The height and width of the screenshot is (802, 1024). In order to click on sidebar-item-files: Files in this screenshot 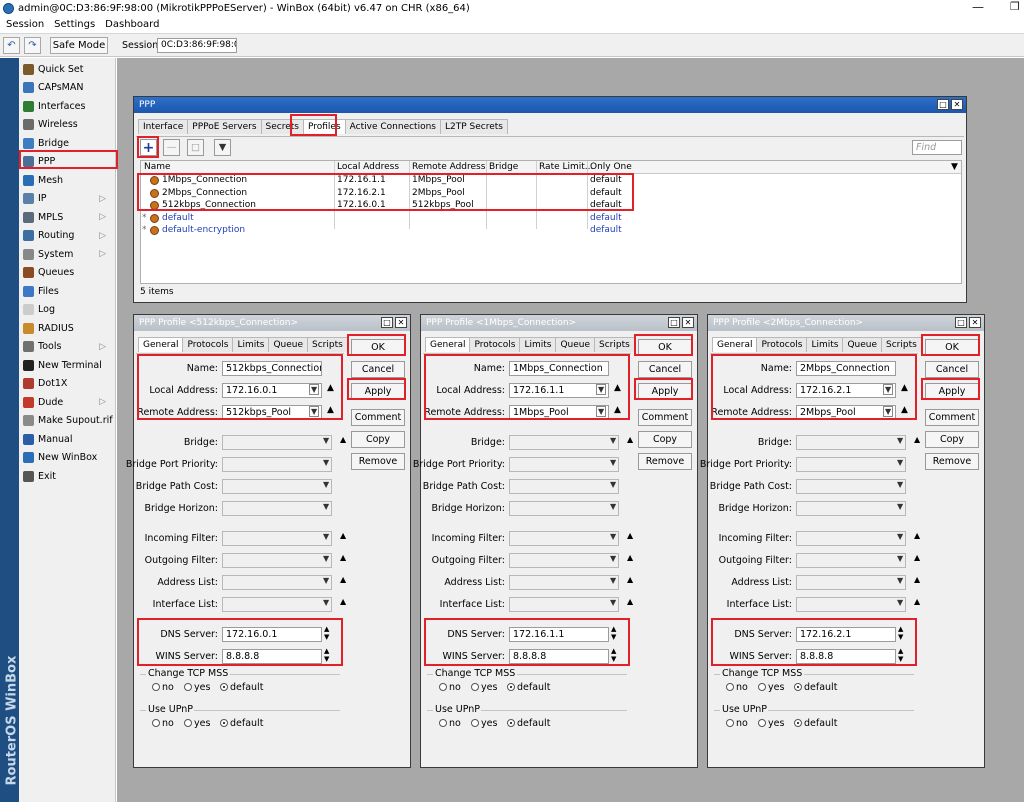, I will do `click(67, 291)`.